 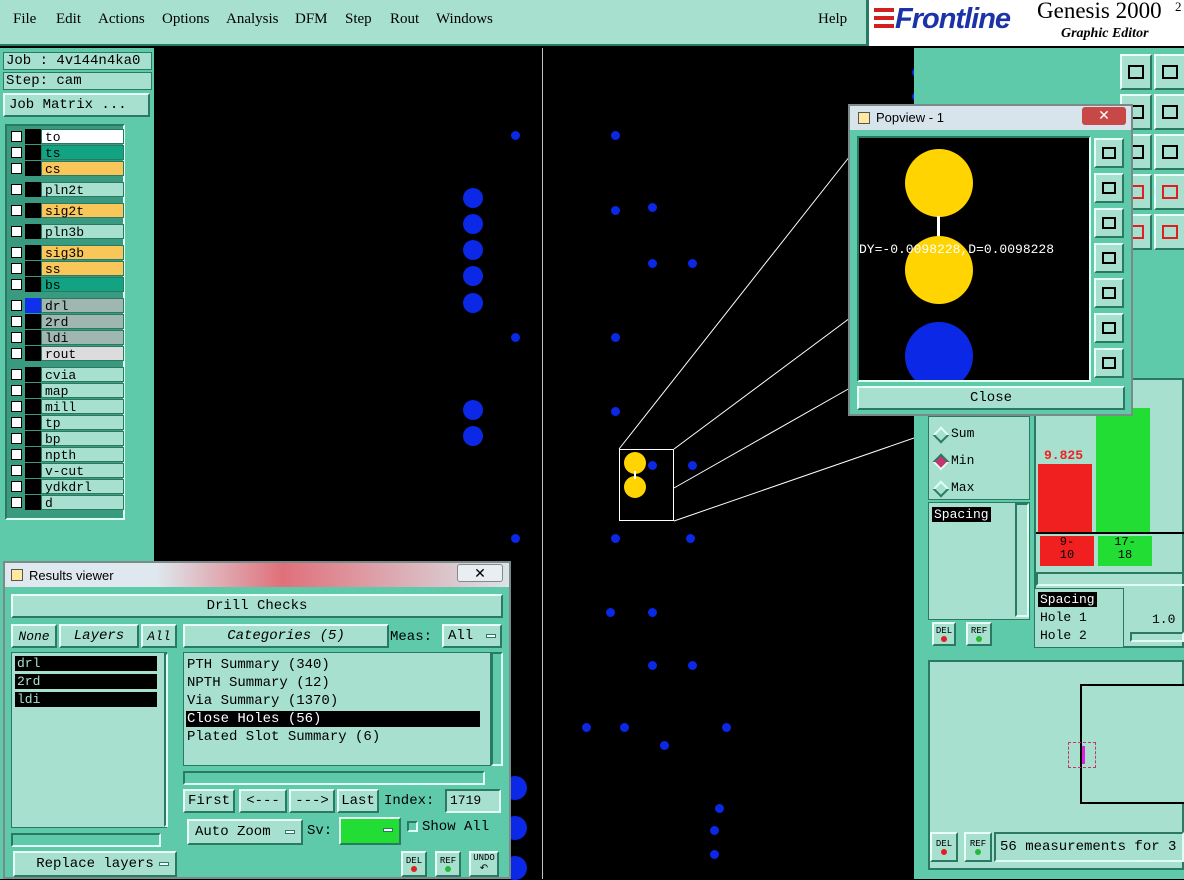 What do you see at coordinates (1109, 363) in the screenshot?
I see `zoom-out-icon` at bounding box center [1109, 363].